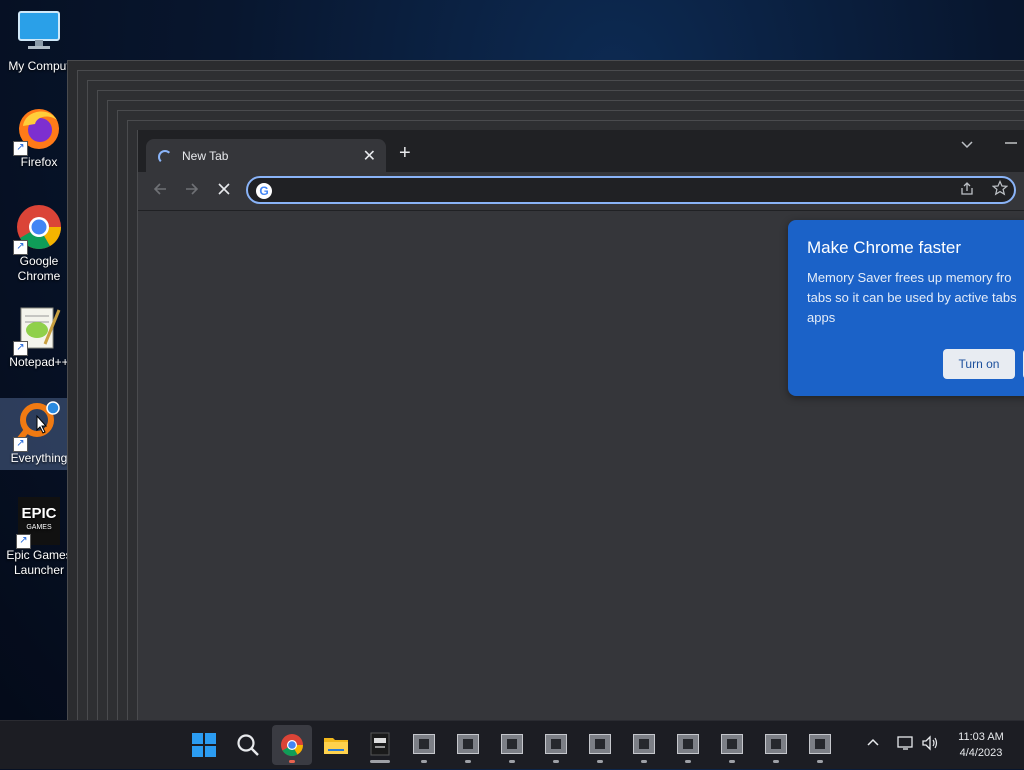 The width and height of the screenshot is (1024, 770). Describe the element at coordinates (38, 426) in the screenshot. I see `everything-search-icon: ↗` at that location.